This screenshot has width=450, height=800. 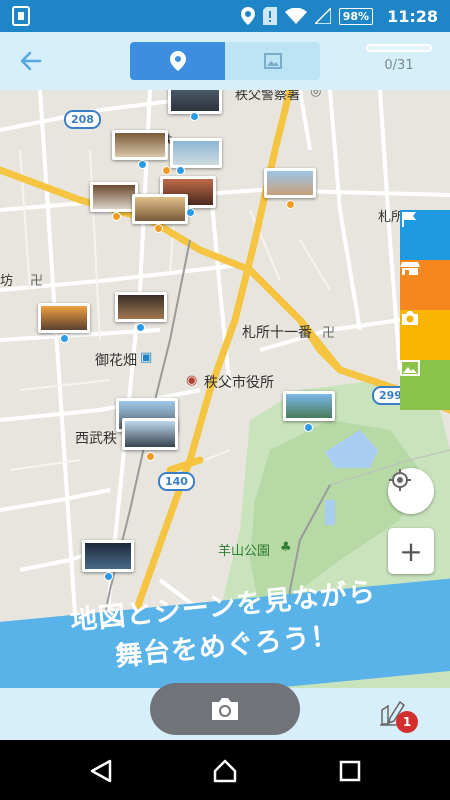 I want to click on city-hall-icon: ◉, so click(x=192, y=380).